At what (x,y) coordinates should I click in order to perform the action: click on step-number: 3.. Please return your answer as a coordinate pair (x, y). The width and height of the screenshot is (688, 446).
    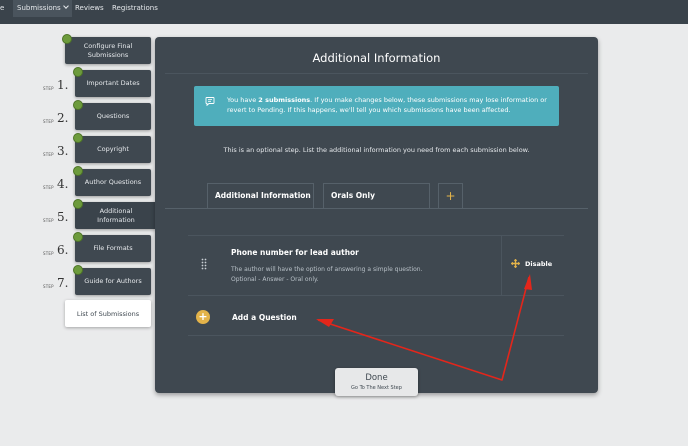
    Looking at the image, I should click on (63, 151).